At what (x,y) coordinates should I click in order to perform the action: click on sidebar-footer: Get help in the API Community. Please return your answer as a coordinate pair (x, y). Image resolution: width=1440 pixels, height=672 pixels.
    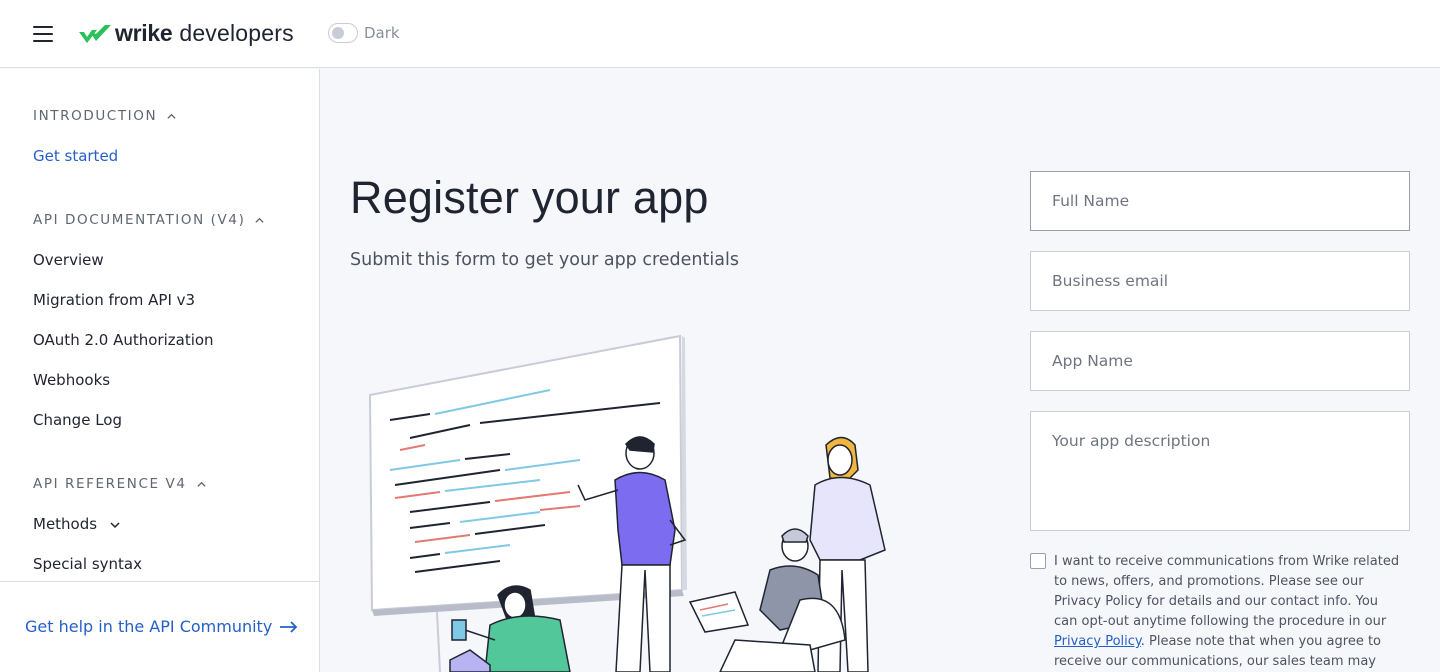
    Looking at the image, I should click on (159, 626).